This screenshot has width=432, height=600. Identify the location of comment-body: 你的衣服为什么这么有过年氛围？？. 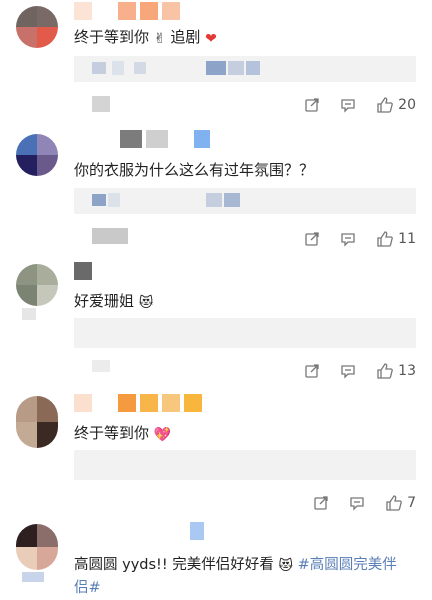
(194, 170).